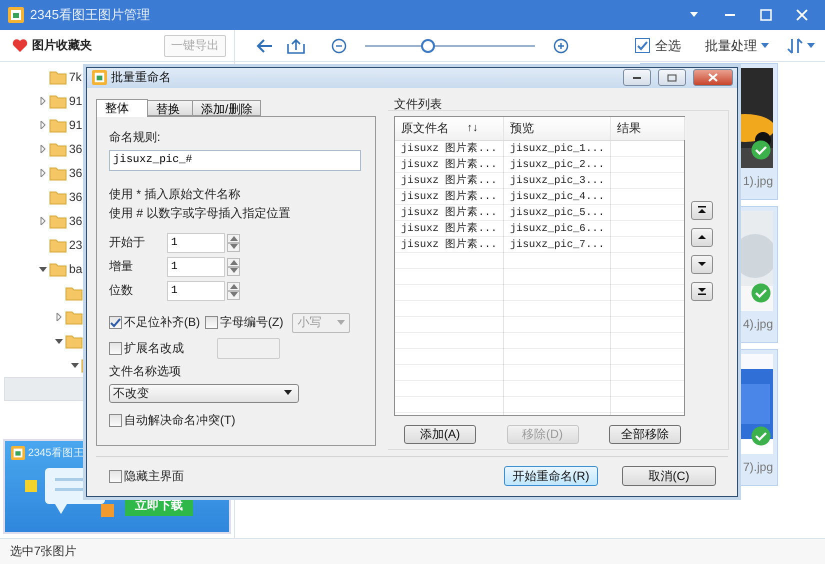 The width and height of the screenshot is (825, 564). Describe the element at coordinates (162, 323) in the screenshot. I see `option-label: 不足位补齐(B)` at that location.